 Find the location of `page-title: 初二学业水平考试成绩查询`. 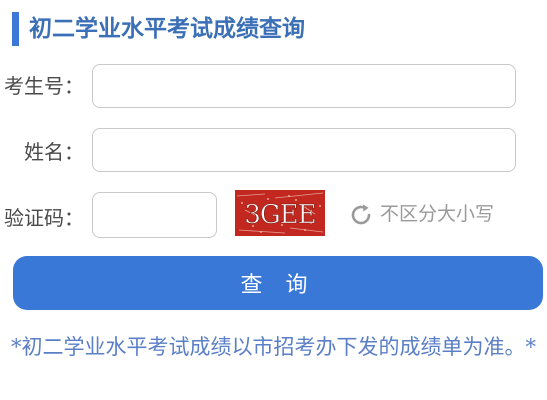

page-title: 初二学业水平考试成绩查询 is located at coordinates (167, 28).